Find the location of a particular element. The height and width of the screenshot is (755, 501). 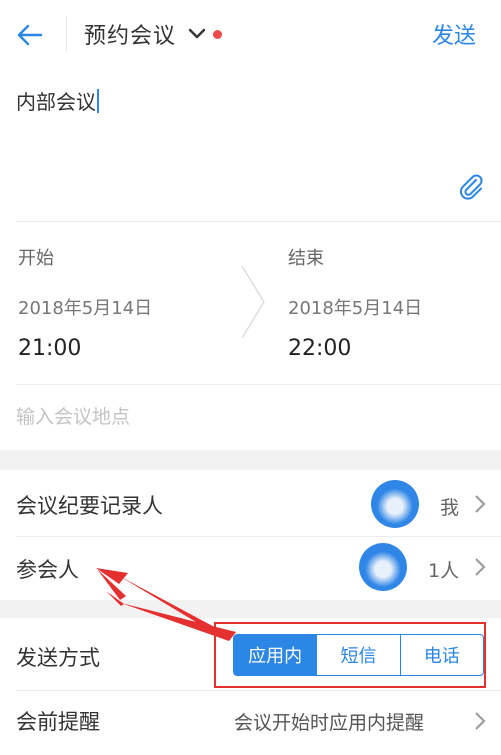

reminder-label: 会前提醒 is located at coordinates (58, 721).